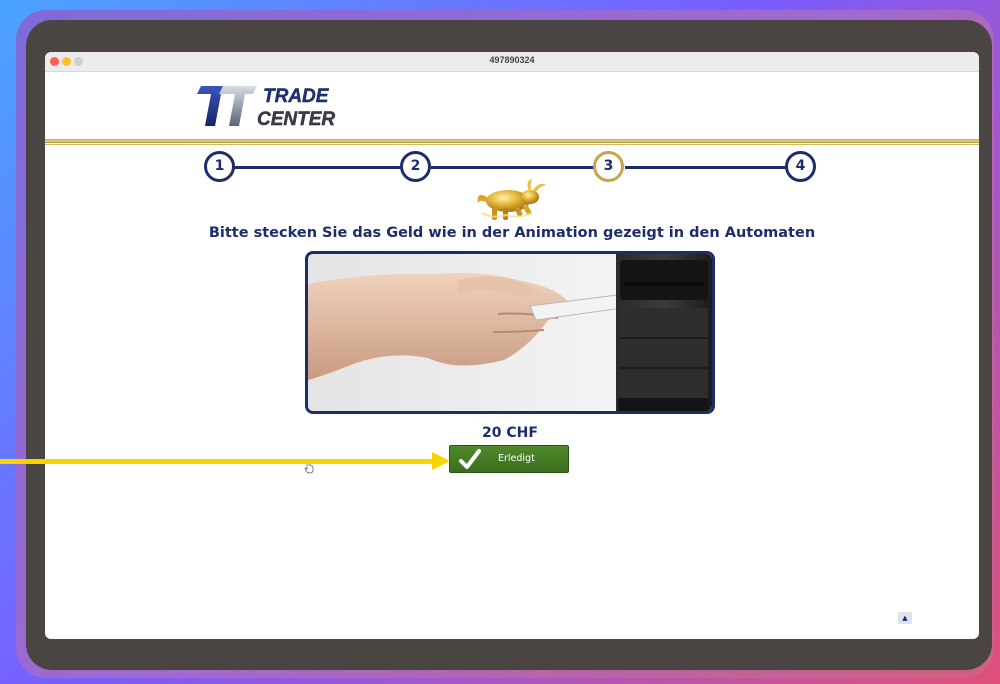 The width and height of the screenshot is (1000, 684). I want to click on trade-center-logo: TRADE CENTER, so click(266, 108).